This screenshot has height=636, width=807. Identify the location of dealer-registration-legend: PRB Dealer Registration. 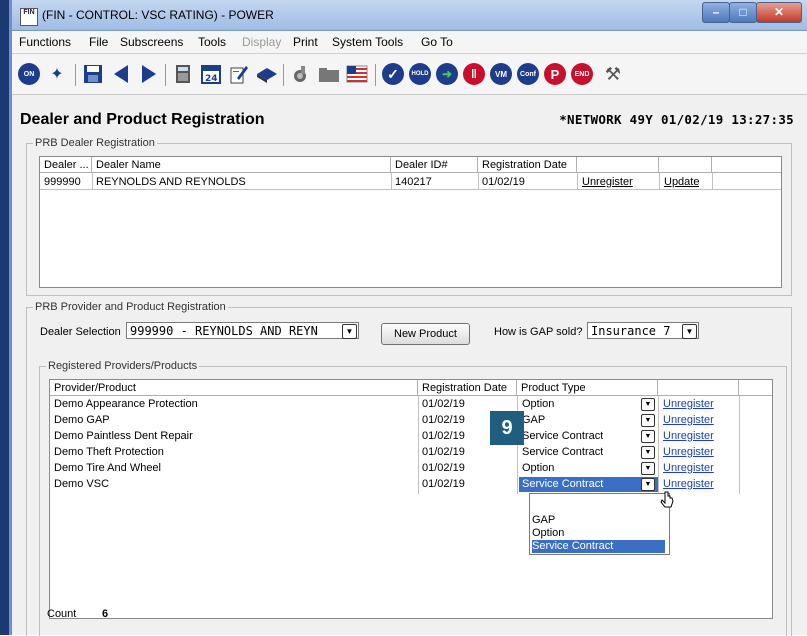
(95, 143).